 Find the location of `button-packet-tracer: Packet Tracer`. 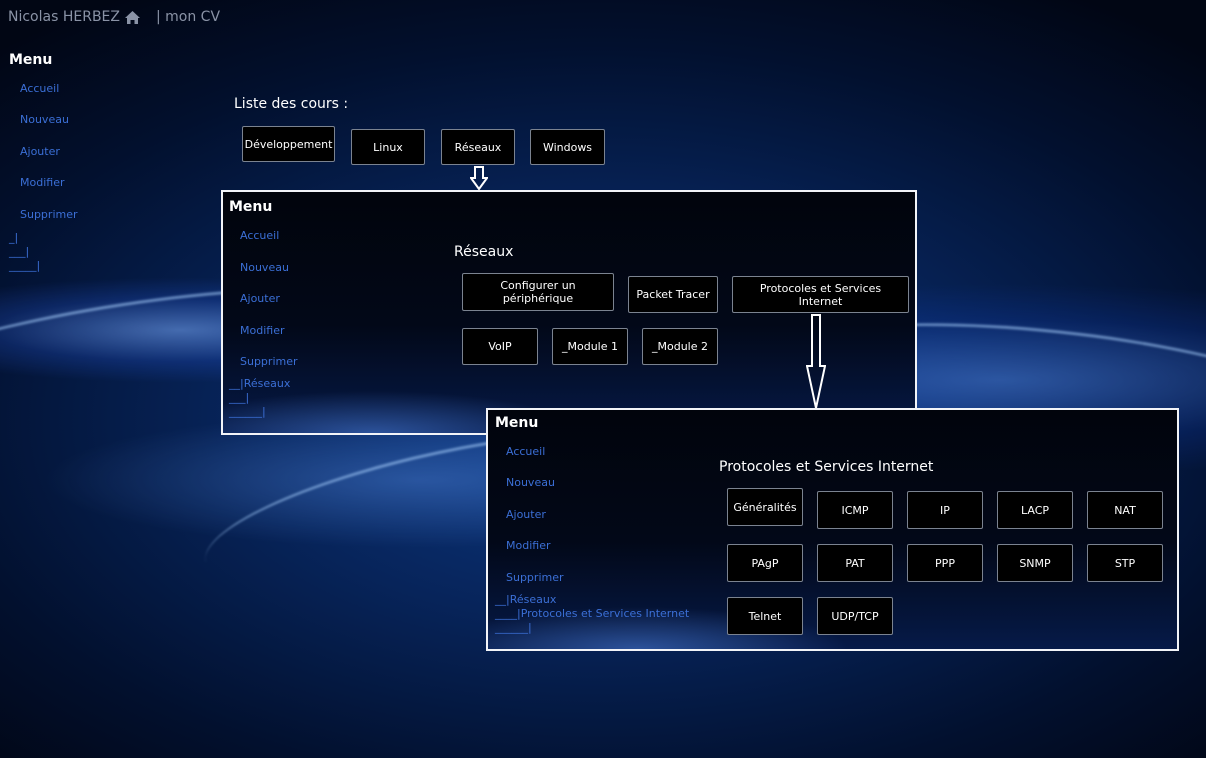

button-packet-tracer: Packet Tracer is located at coordinates (673, 294).